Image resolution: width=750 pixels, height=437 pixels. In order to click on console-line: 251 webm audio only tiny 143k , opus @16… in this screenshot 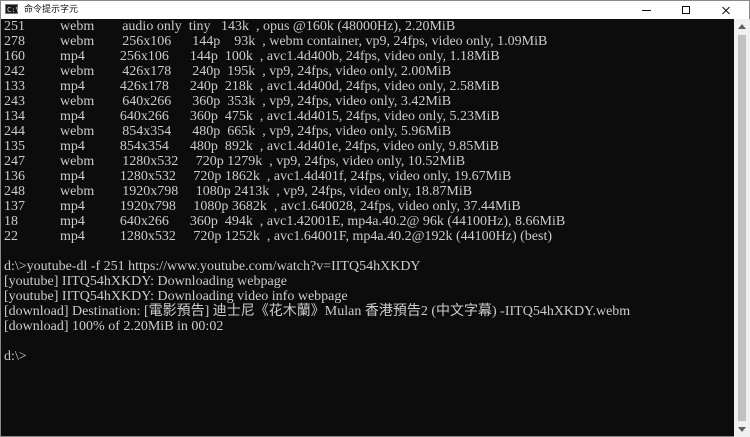, I will do `click(230, 26)`.